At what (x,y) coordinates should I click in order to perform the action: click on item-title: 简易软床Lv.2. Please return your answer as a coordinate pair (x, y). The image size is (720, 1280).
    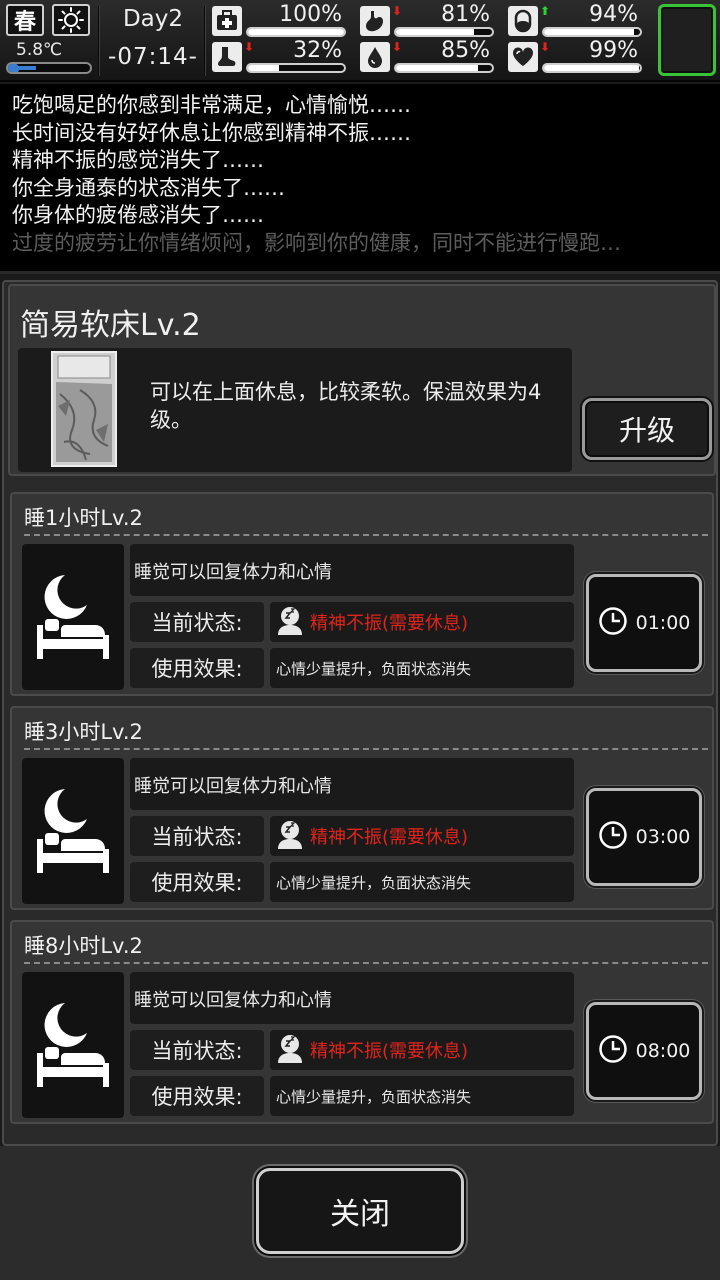
    Looking at the image, I should click on (110, 325).